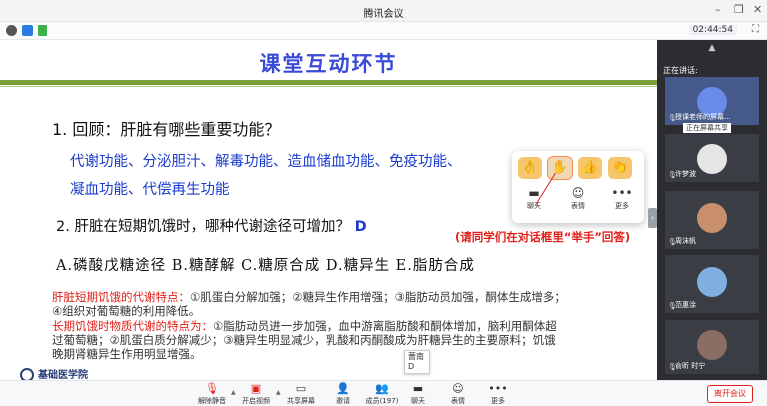 This screenshot has height=406, width=767. I want to click on invite-icon: 👤, so click(343, 388).